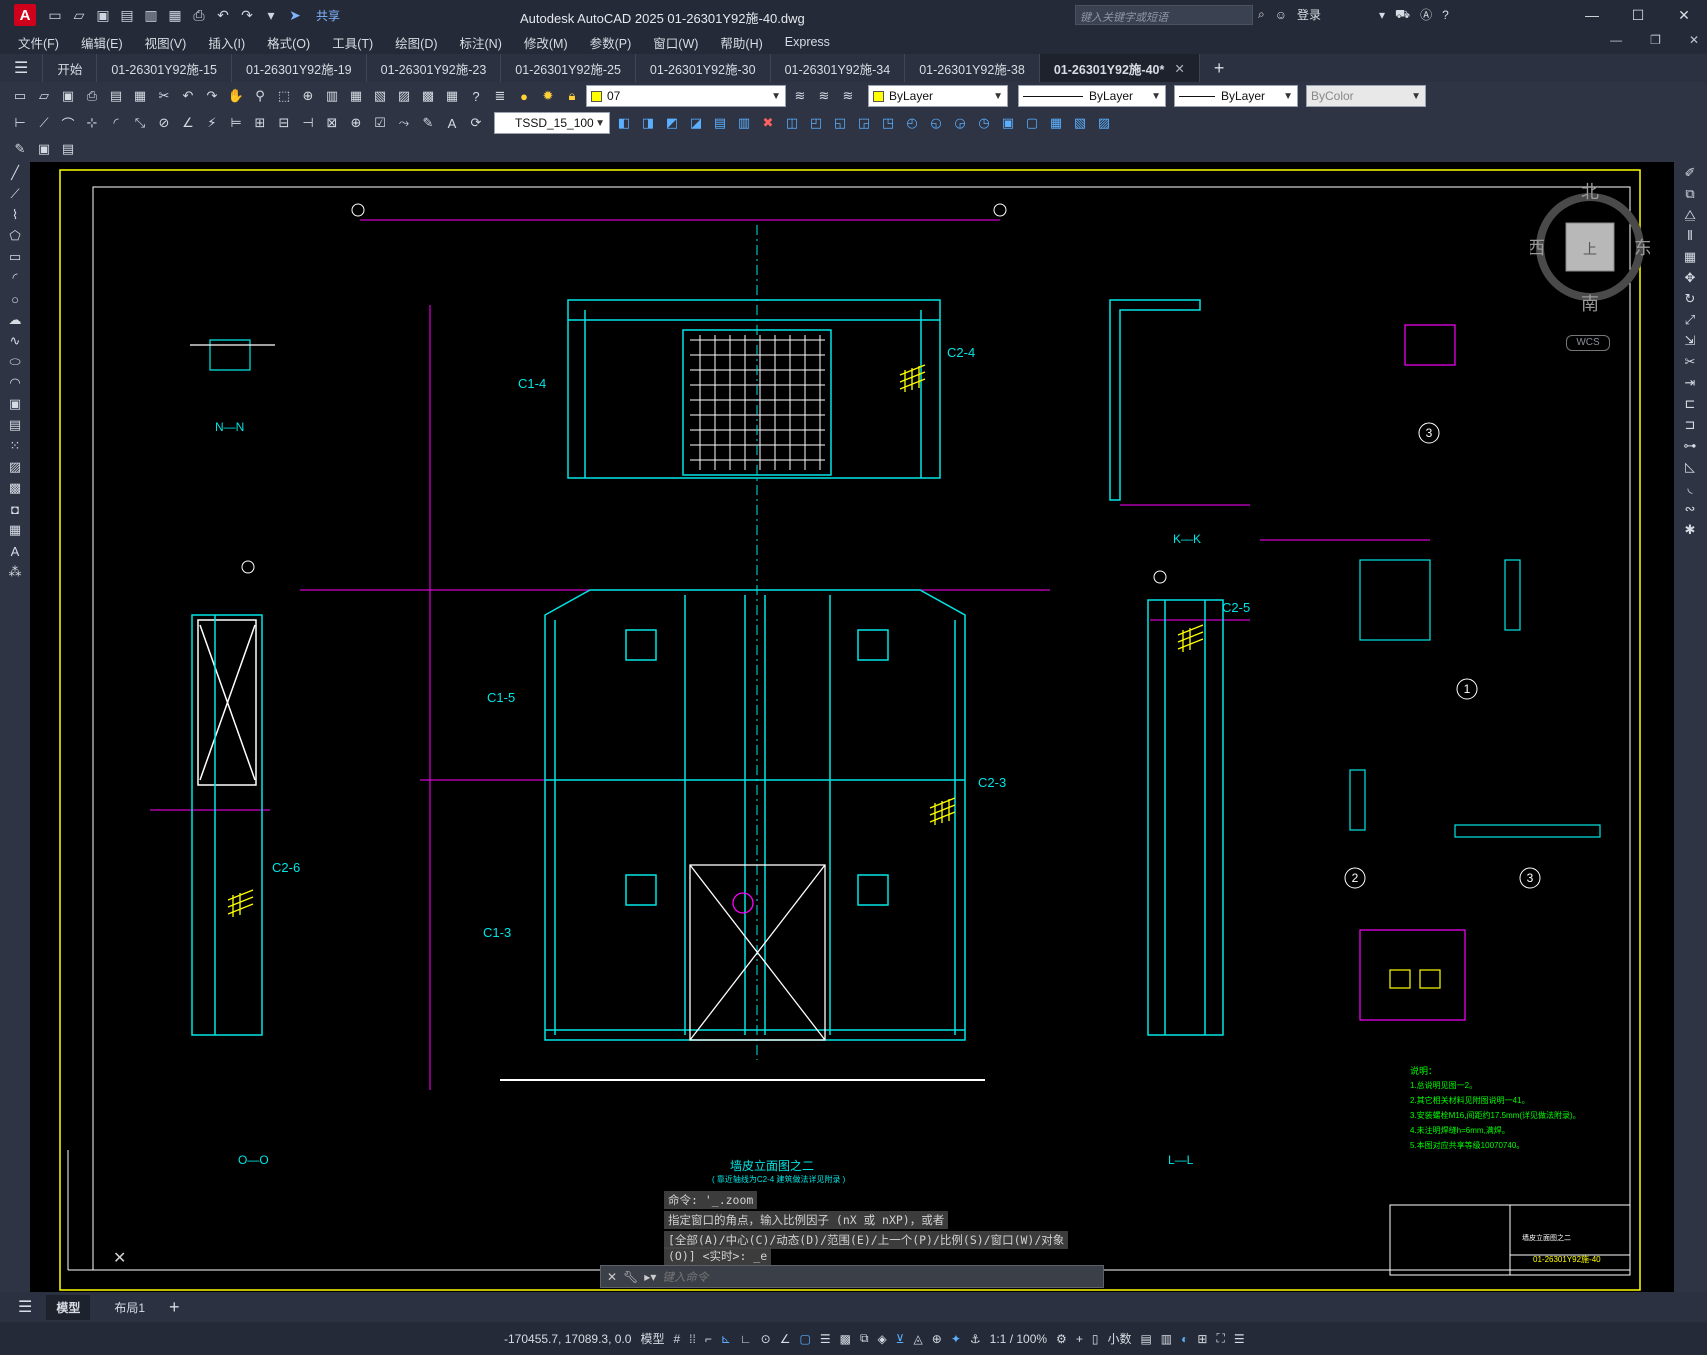 The image size is (1707, 1355). What do you see at coordinates (1145, 1339) in the screenshot?
I see `quick-properties-icon: ▤` at bounding box center [1145, 1339].